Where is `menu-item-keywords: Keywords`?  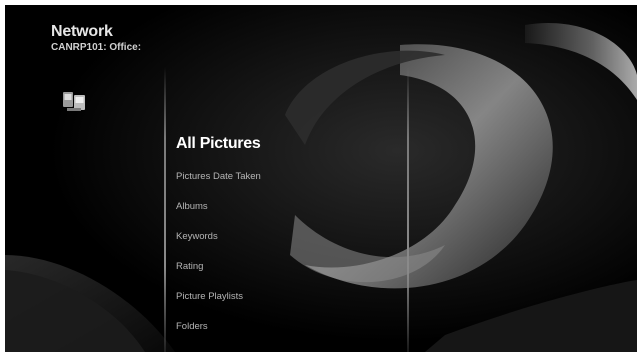
menu-item-keywords: Keywords is located at coordinates (218, 242).